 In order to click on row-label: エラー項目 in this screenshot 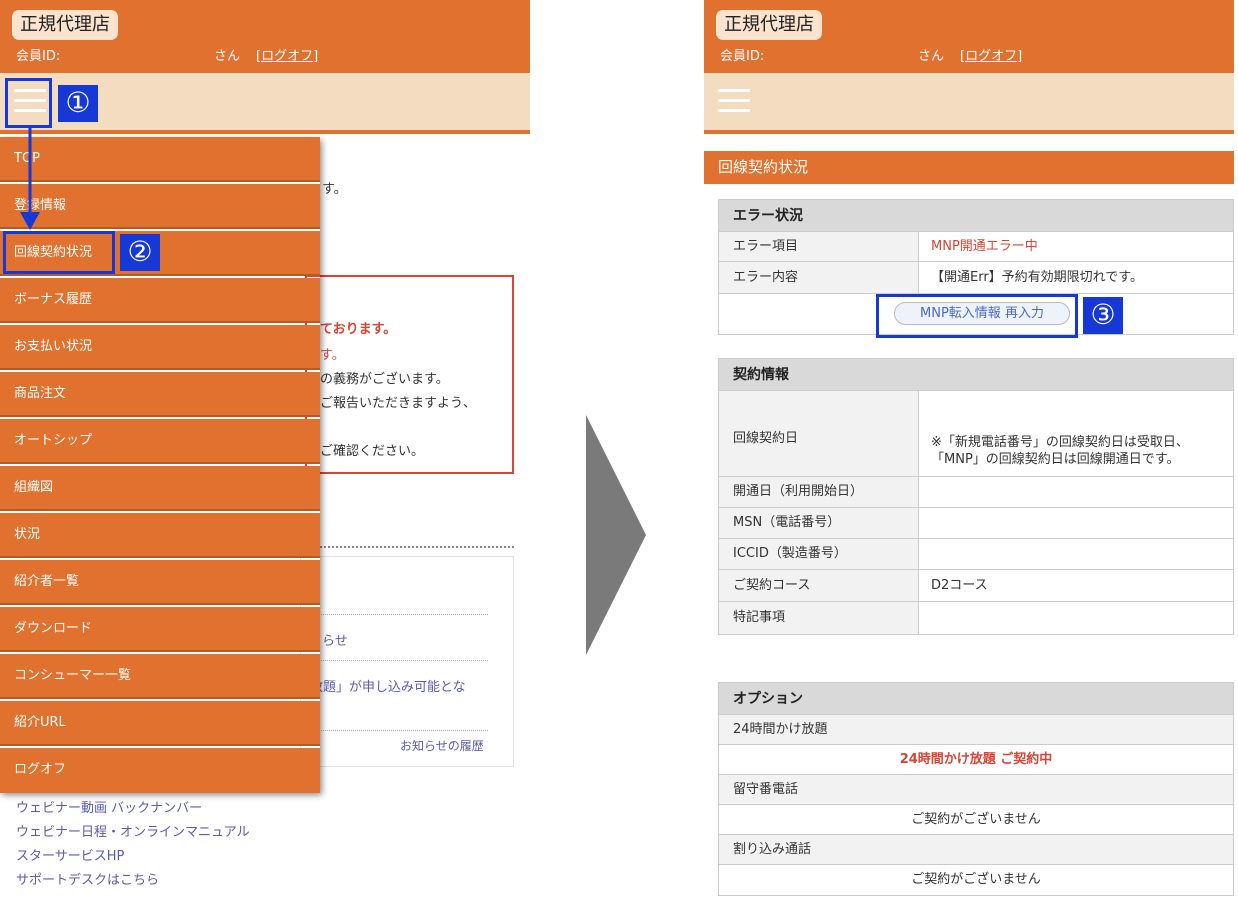, I will do `click(819, 246)`.